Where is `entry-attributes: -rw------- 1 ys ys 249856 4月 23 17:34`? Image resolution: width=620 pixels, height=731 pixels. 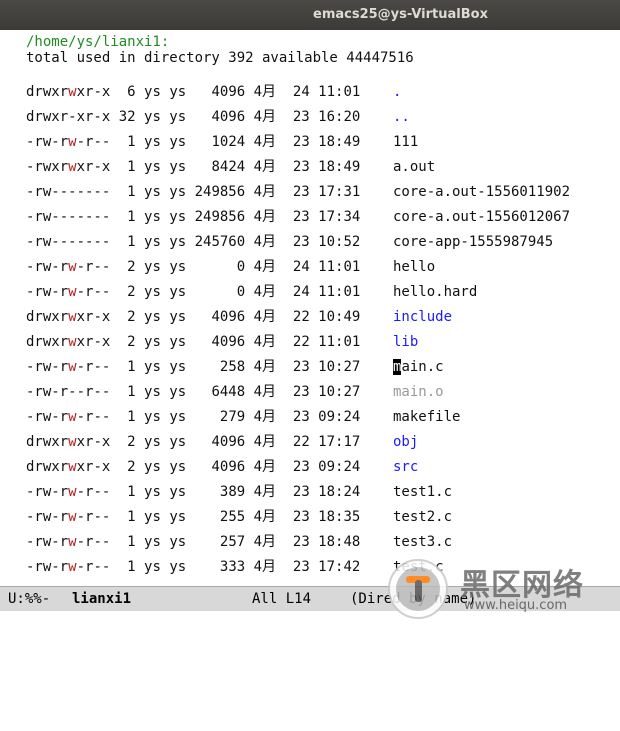
entry-attributes: -rw------- 1 ys ys 249856 4月 23 17:34 is located at coordinates (197, 217).